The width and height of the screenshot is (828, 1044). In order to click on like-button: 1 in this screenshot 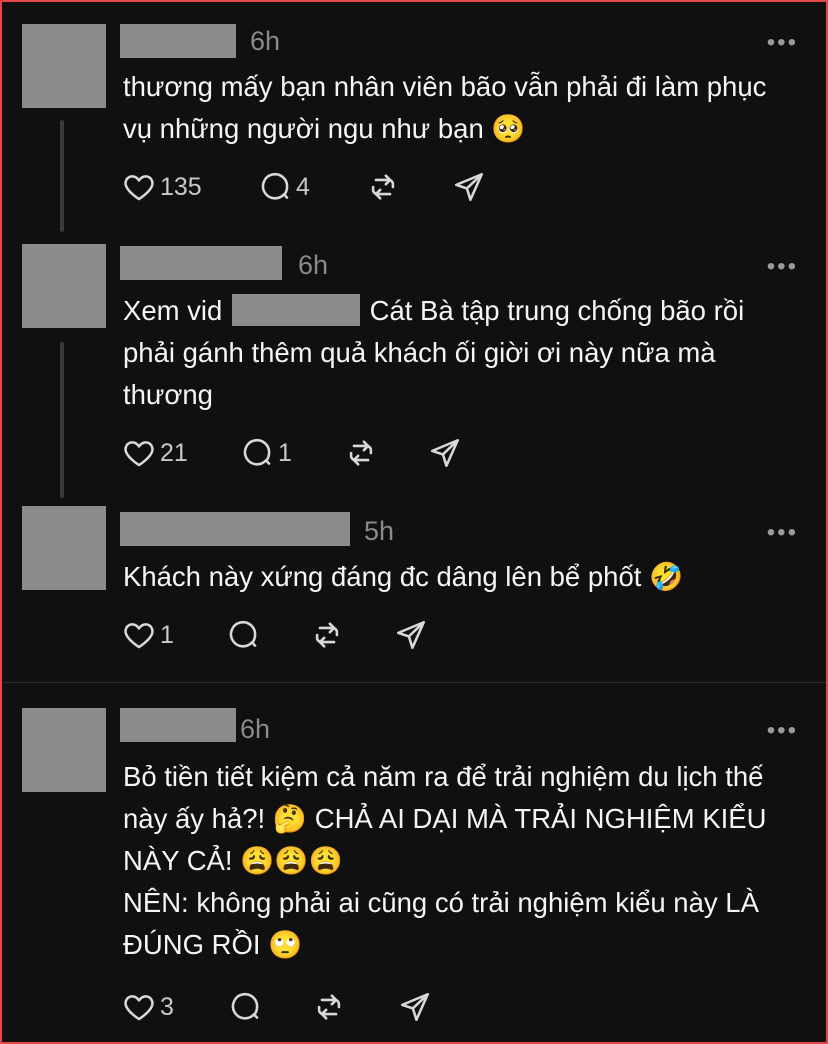, I will do `click(148, 635)`.